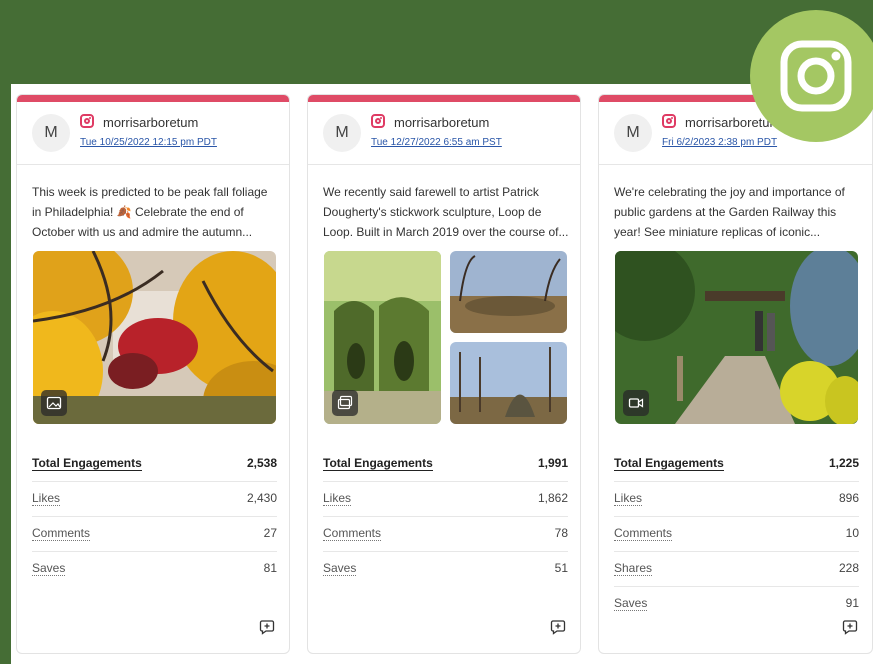  What do you see at coordinates (736, 464) in the screenshot?
I see `metric-row: Total Engagements 1,225` at bounding box center [736, 464].